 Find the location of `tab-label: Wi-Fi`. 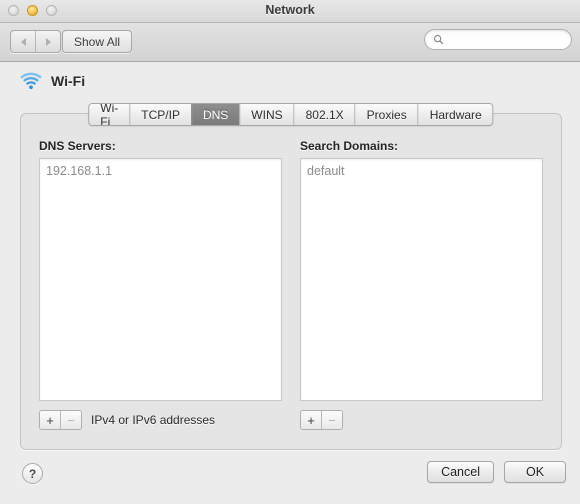

tab-label: Wi-Fi is located at coordinates (109, 114).